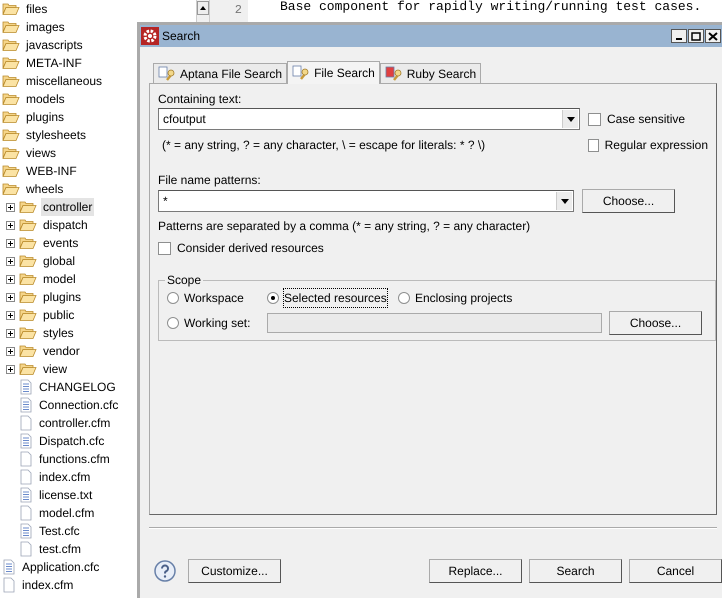  I want to click on minimize-button, so click(679, 36).